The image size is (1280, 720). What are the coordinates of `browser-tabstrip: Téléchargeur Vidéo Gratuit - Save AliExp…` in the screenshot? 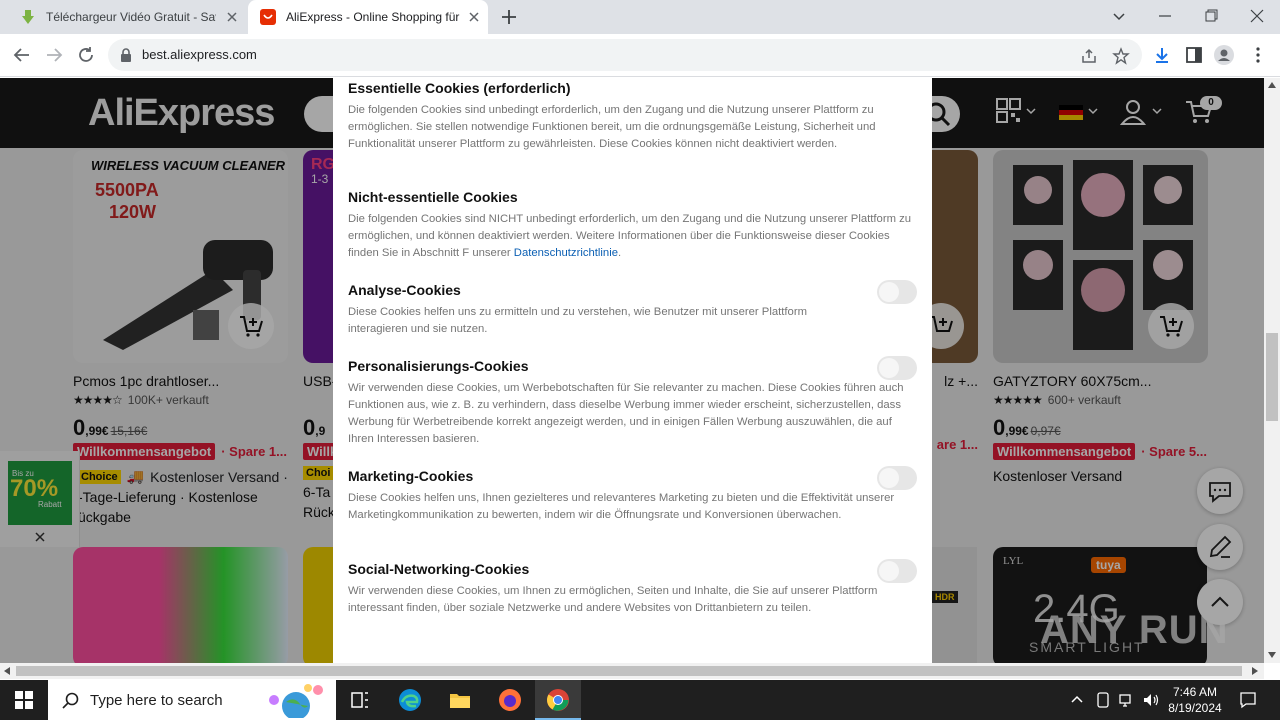 It's located at (640, 17).